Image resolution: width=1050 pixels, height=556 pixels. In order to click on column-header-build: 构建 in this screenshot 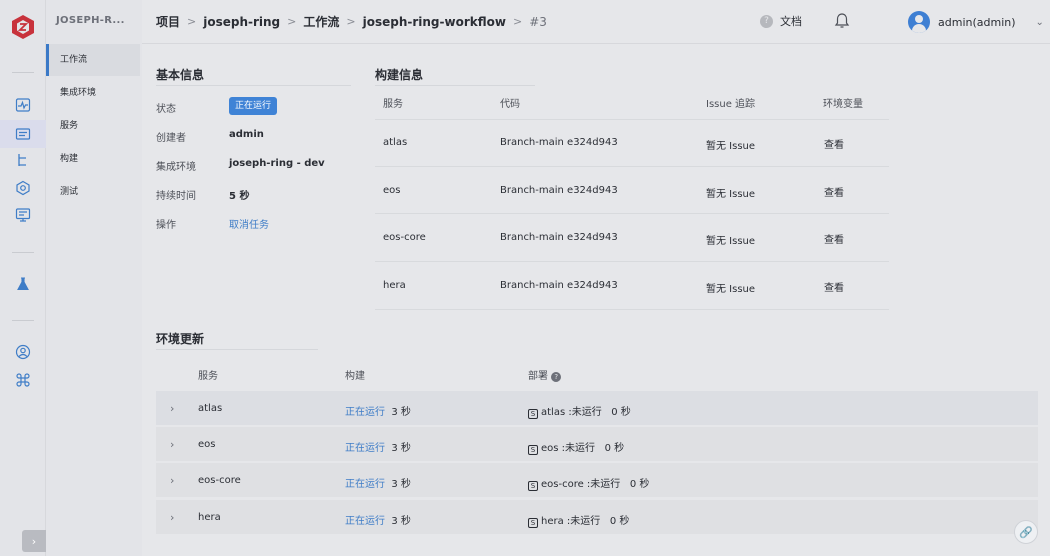, I will do `click(355, 376)`.